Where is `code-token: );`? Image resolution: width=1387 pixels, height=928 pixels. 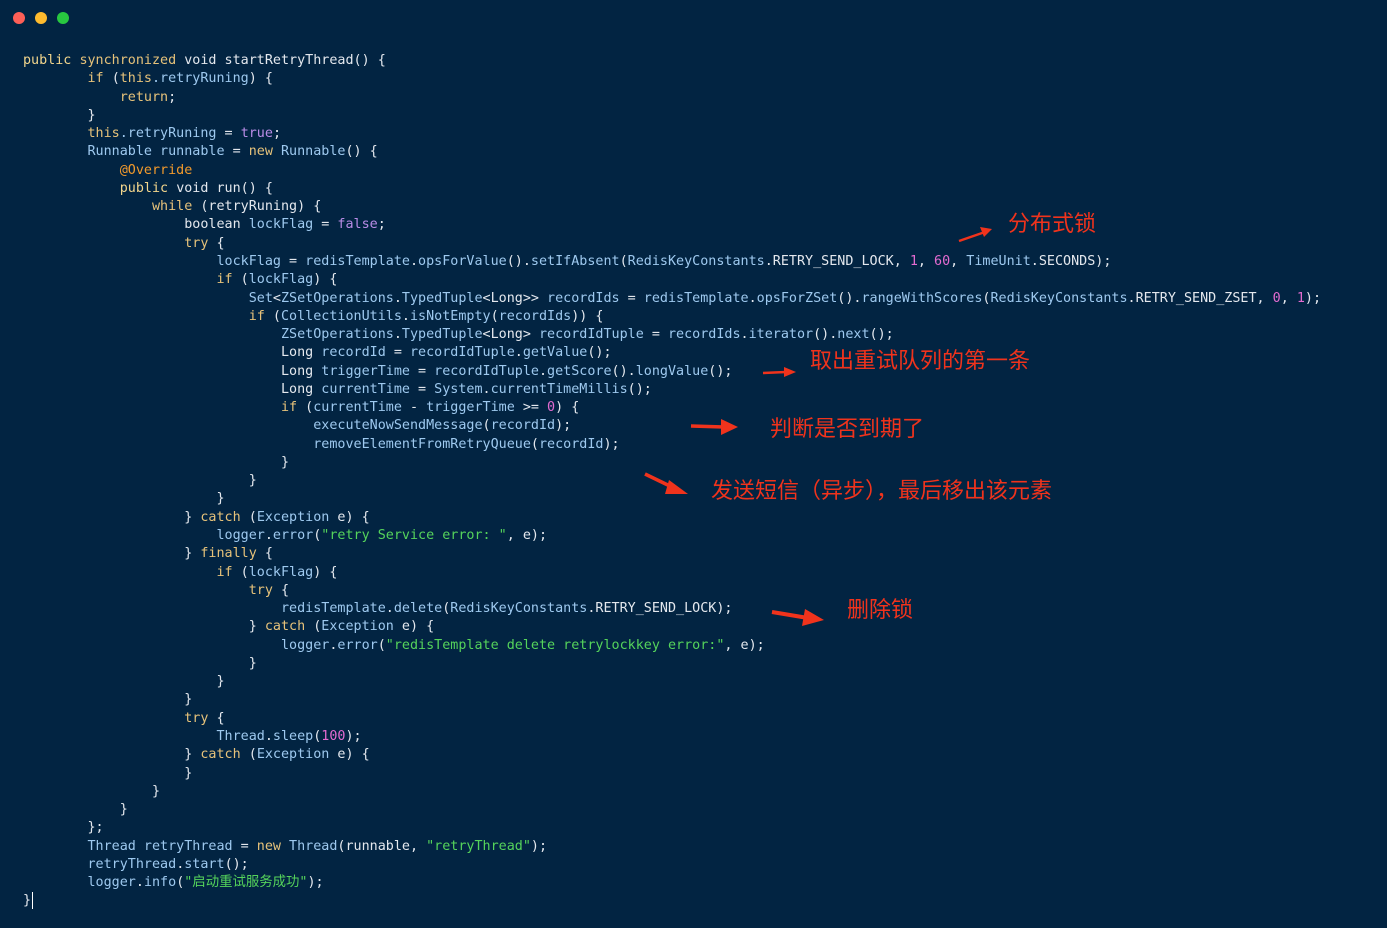
code-token: ); is located at coordinates (611, 444).